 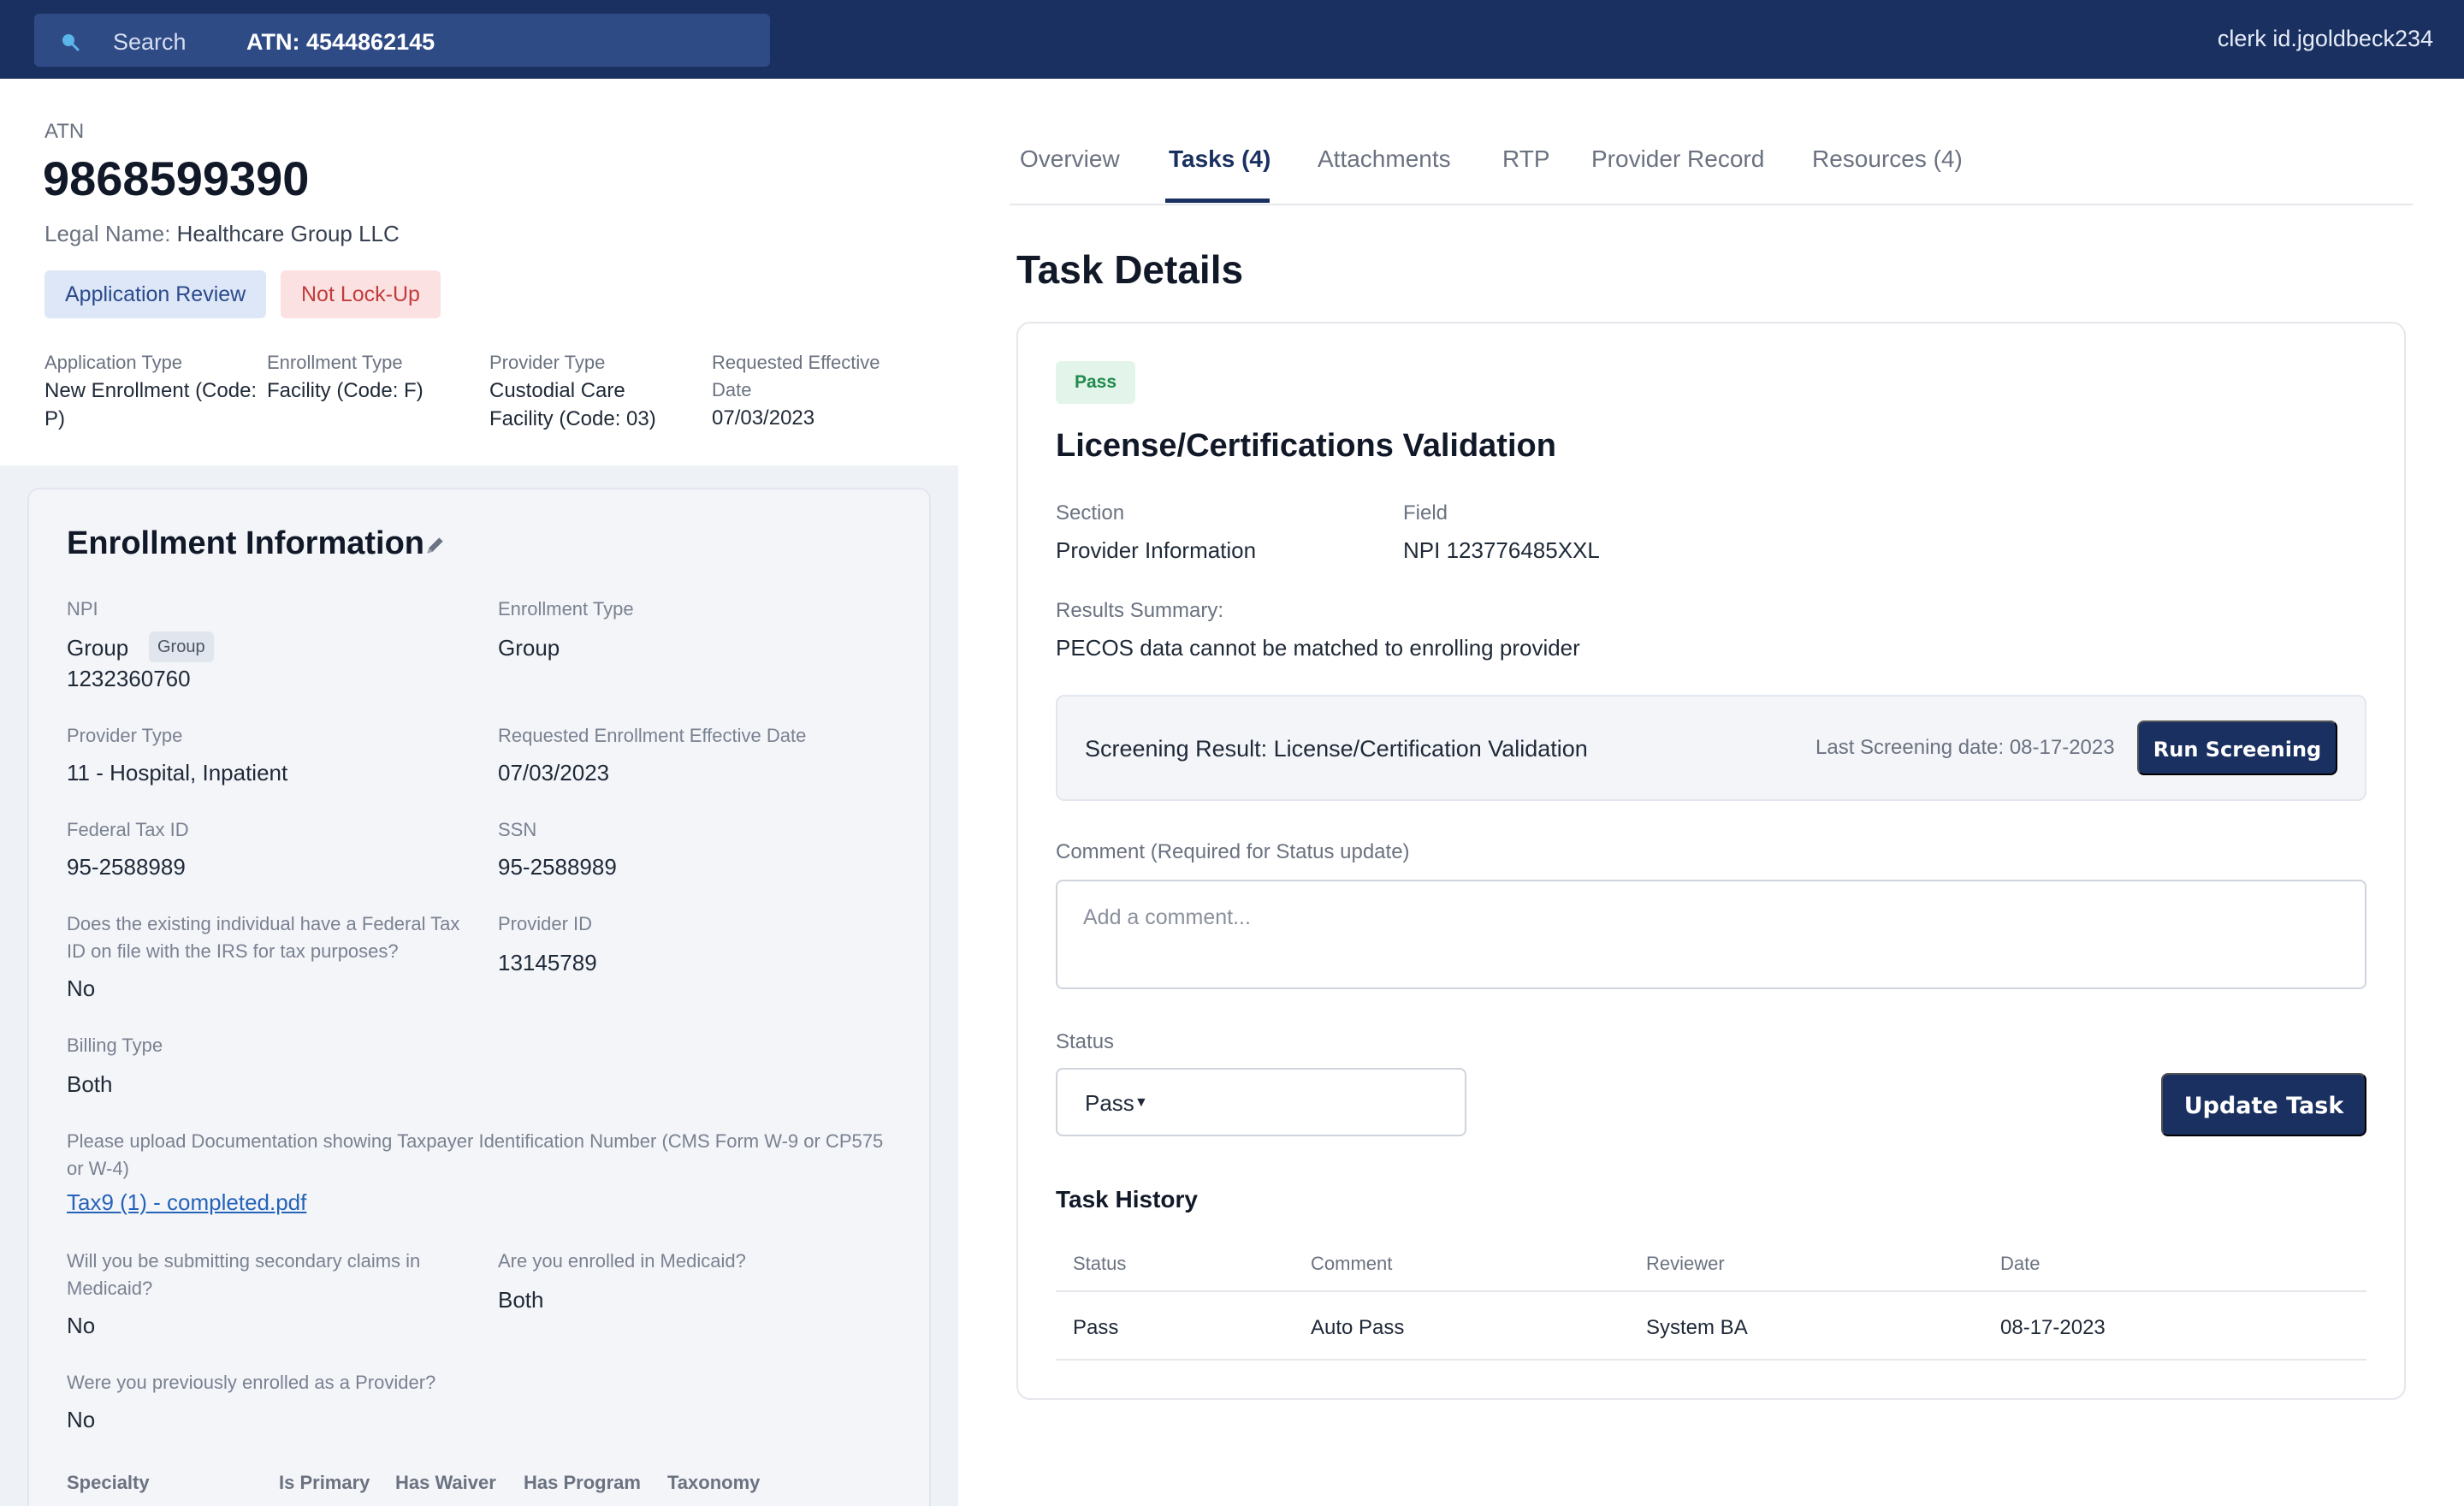 I want to click on meta-effective-date: Requested Effective Date 07/03/2023, so click(x=810, y=390).